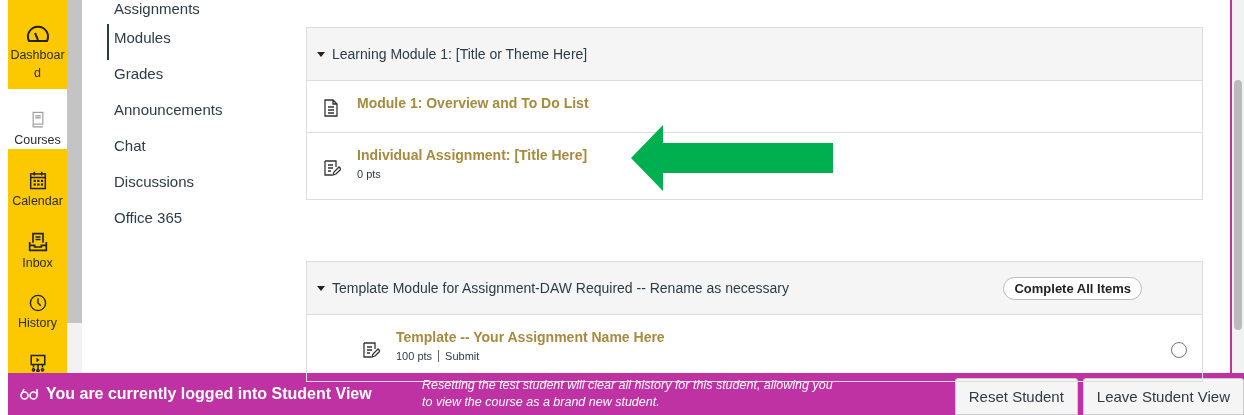 The image size is (1244, 415). Describe the element at coordinates (37, 241) in the screenshot. I see `global-nav-item: Inbox` at that location.